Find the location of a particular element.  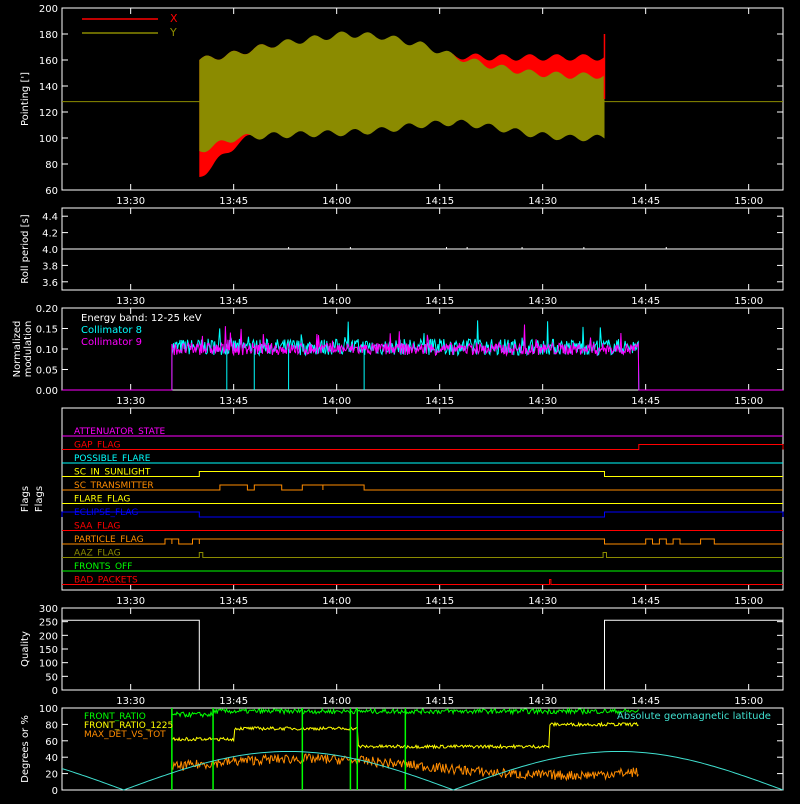

flag-label: POSSIBLE_FLARE is located at coordinates (112, 459).